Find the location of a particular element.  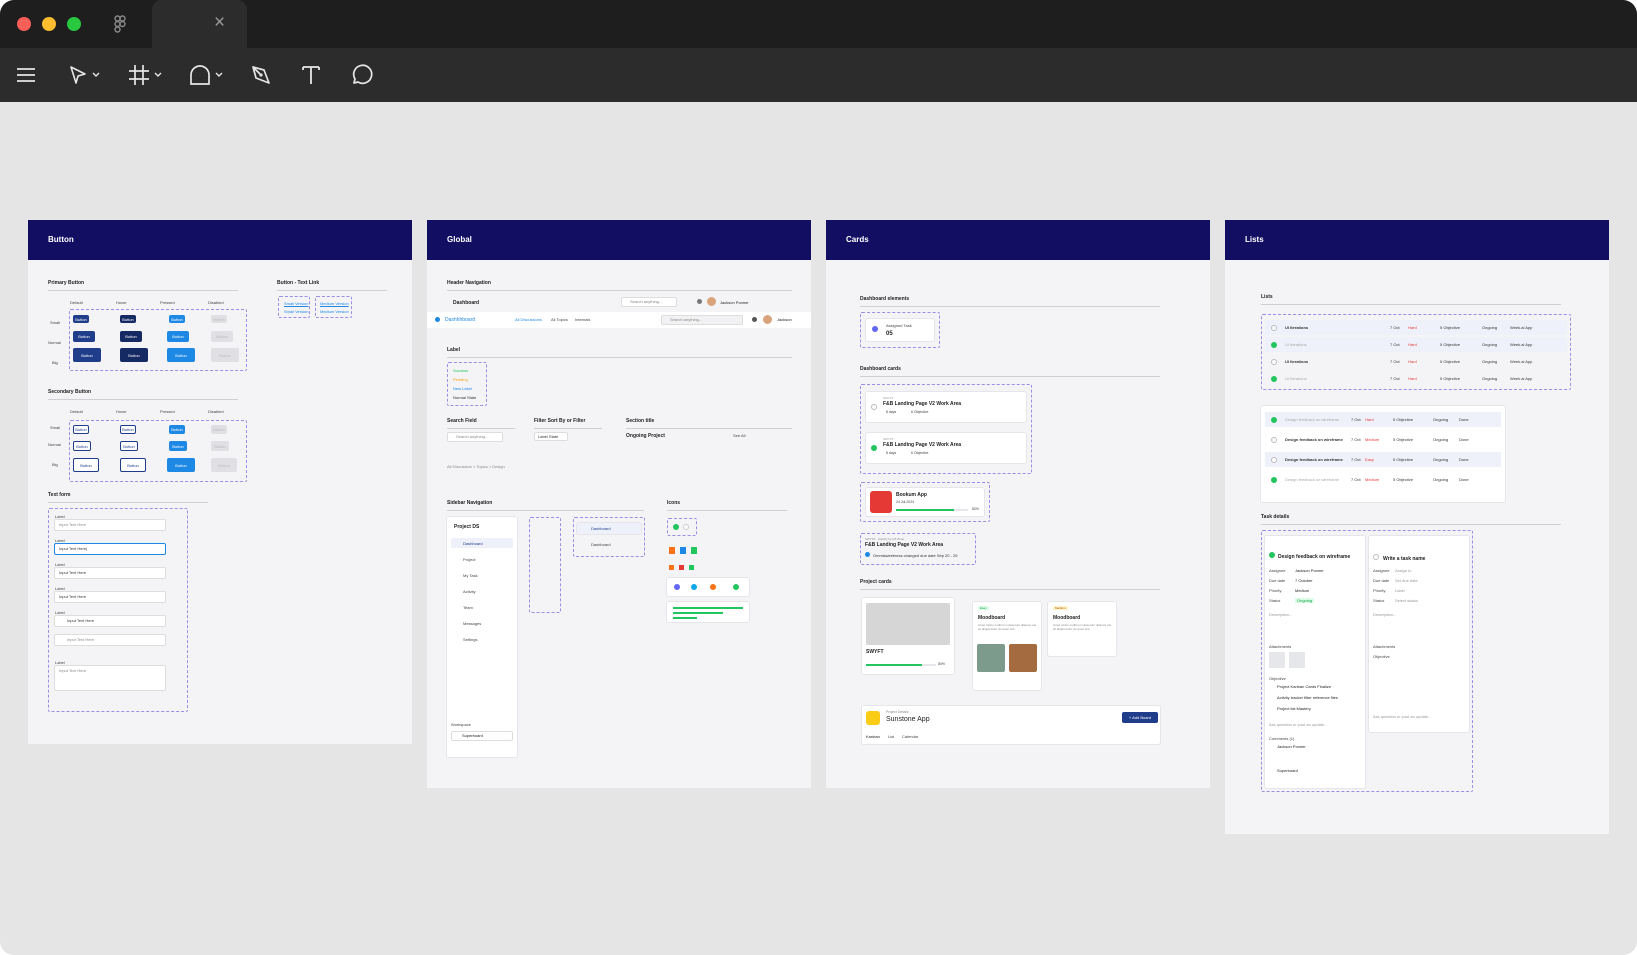

field-value: 7 October is located at coordinates (1304, 580).